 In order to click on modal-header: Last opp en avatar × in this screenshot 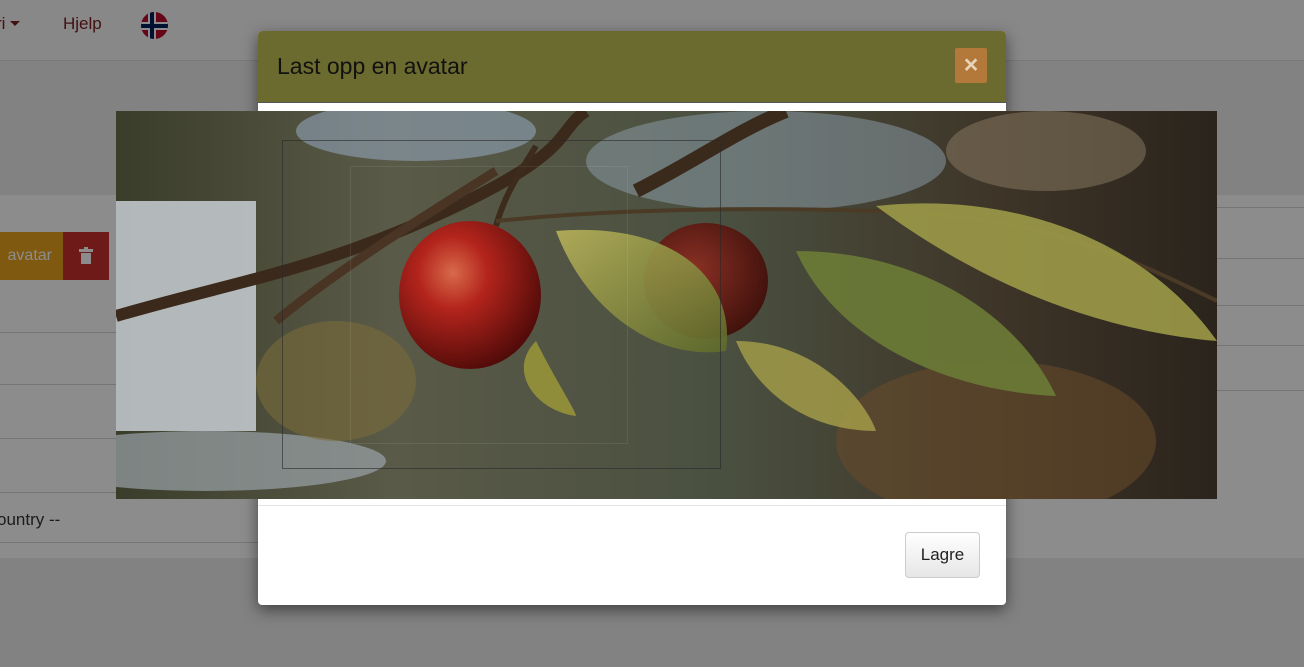, I will do `click(632, 67)`.